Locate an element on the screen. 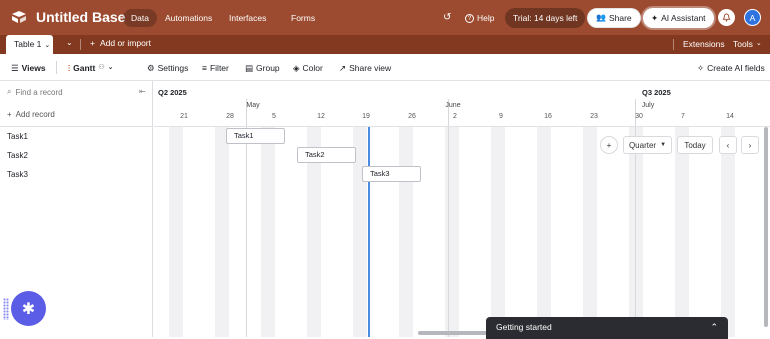 This screenshot has width=770, height=339. next-period-chevron-right-icon: › is located at coordinates (750, 145).